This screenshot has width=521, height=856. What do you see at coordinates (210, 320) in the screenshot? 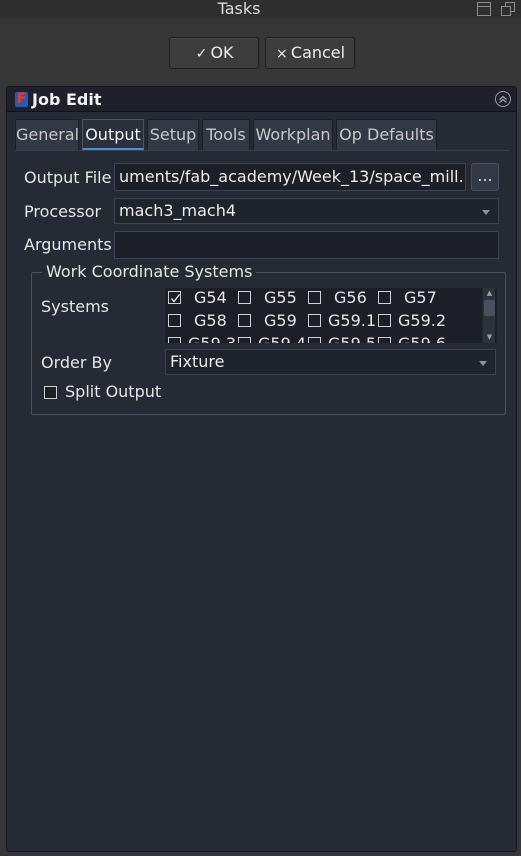
I see `checkbox-label: G58` at bounding box center [210, 320].